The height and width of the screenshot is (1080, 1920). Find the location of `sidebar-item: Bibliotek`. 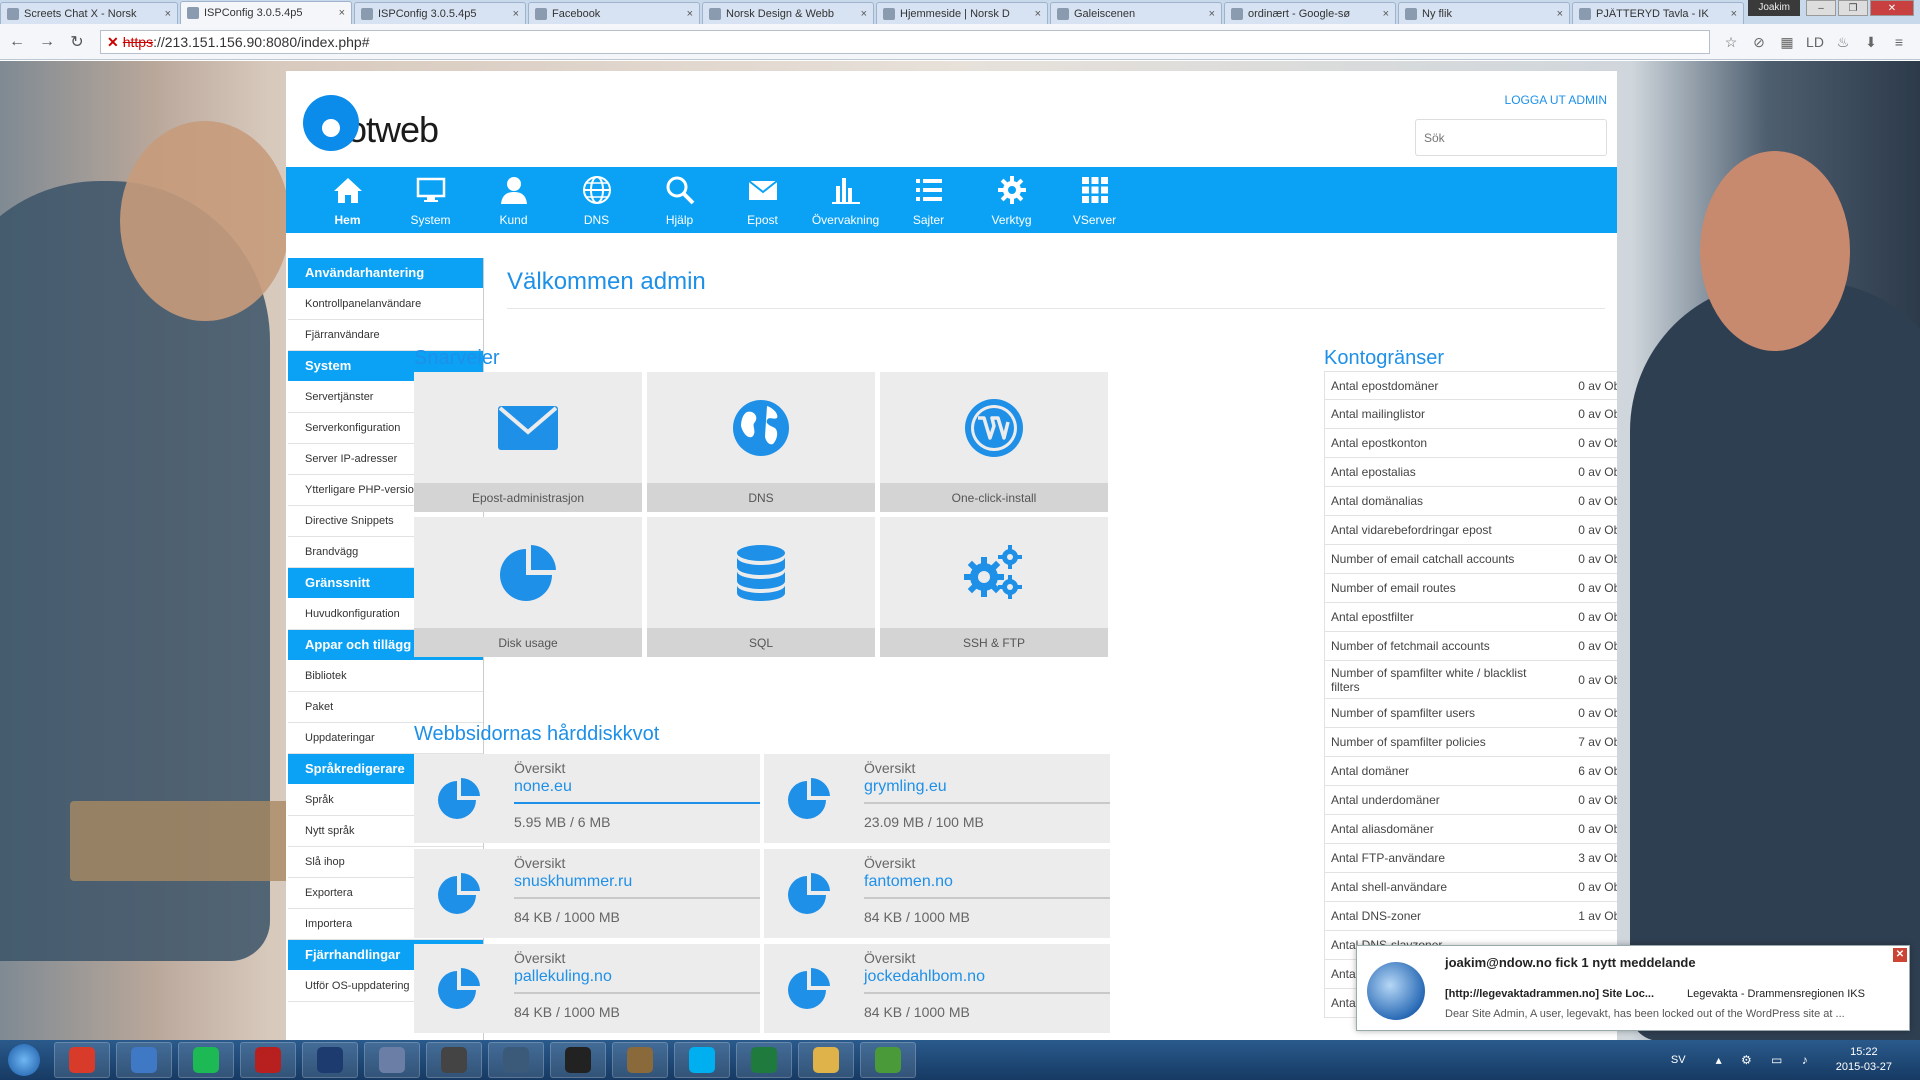

sidebar-item: Bibliotek is located at coordinates (385, 676).